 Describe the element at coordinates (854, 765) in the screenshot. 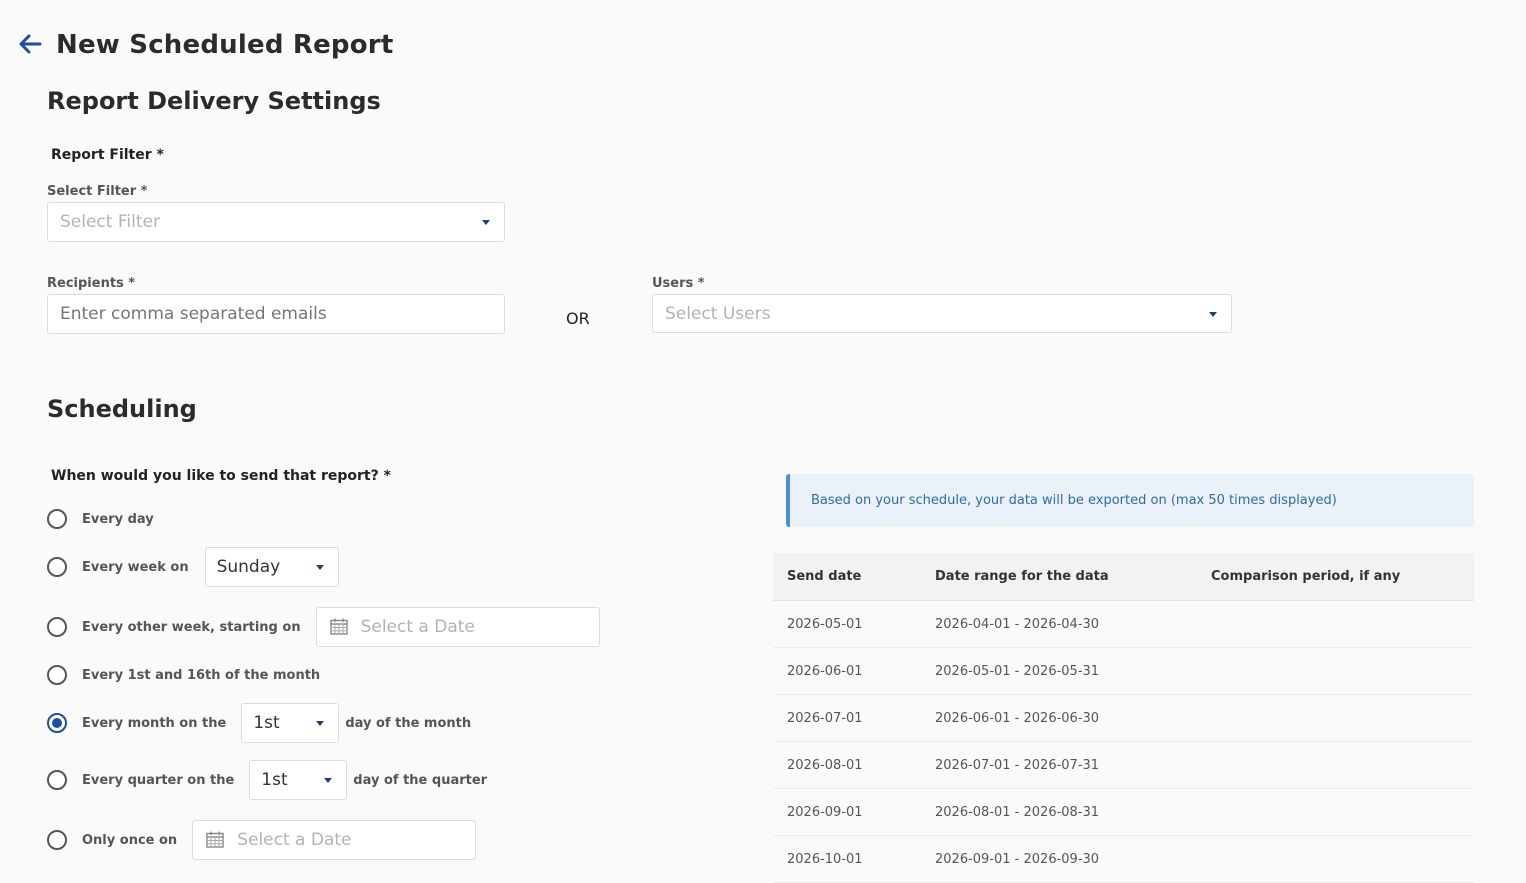

I see `send-date-cell: 2026-08-01` at that location.